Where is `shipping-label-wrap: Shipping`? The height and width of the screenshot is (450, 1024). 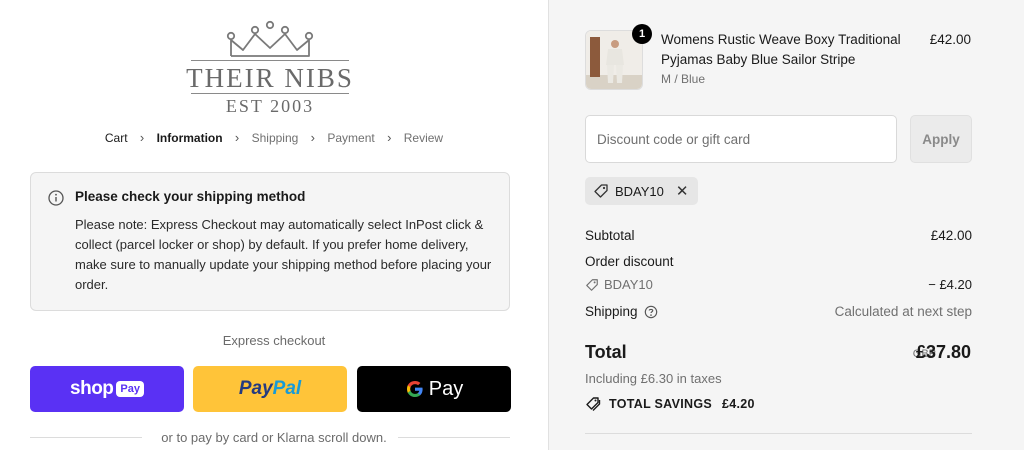 shipping-label-wrap: Shipping is located at coordinates (621, 311).